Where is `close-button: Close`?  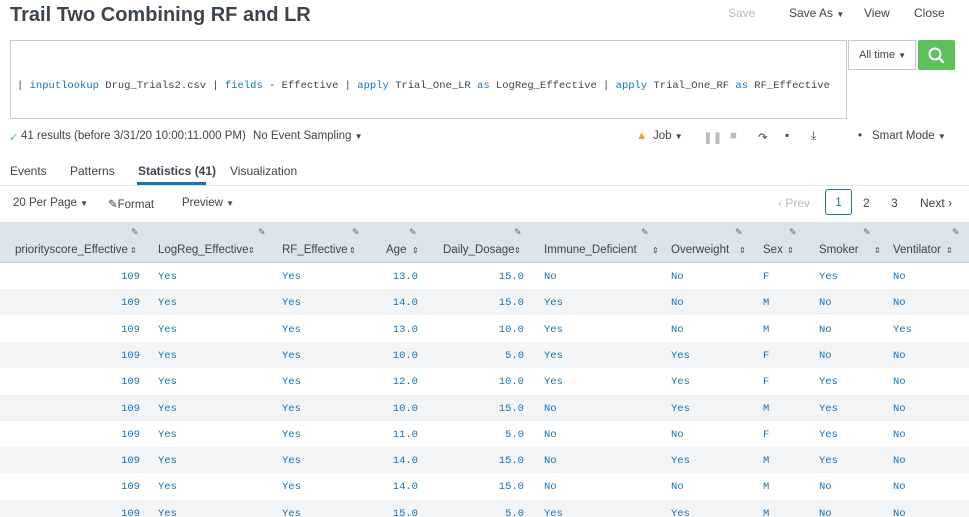 close-button: Close is located at coordinates (929, 13).